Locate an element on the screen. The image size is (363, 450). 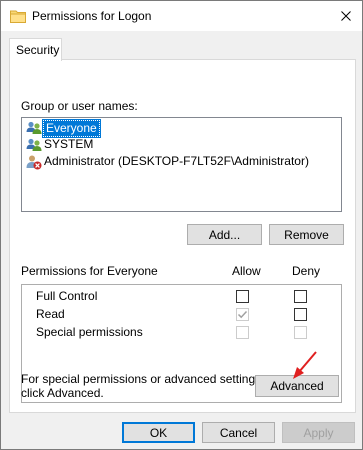
group-or-user-names-label: Group or user names: is located at coordinates (79, 106).